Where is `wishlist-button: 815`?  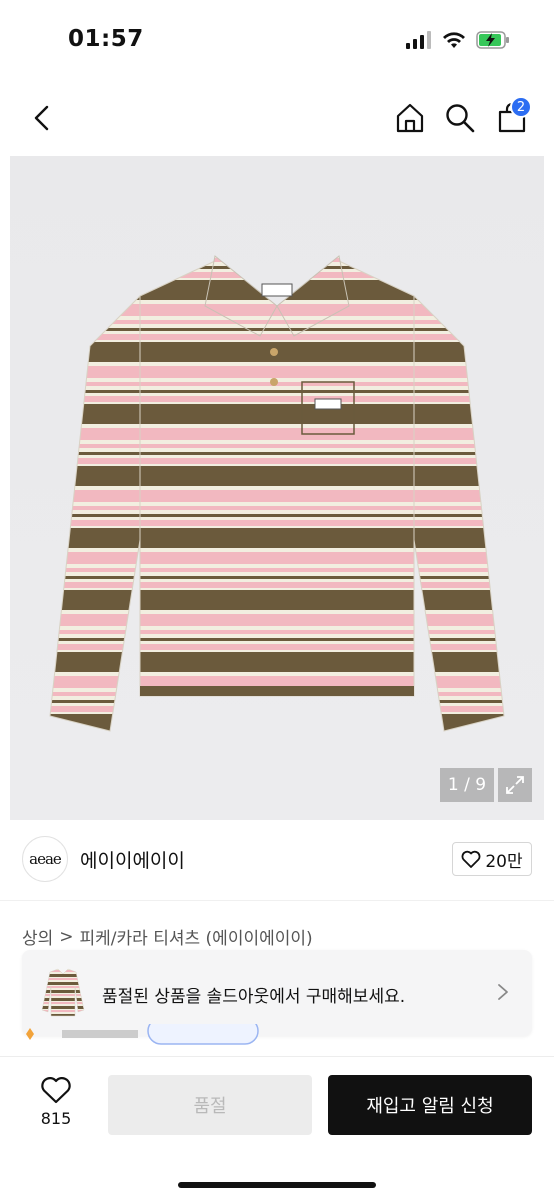 wishlist-button: 815 is located at coordinates (56, 1107).